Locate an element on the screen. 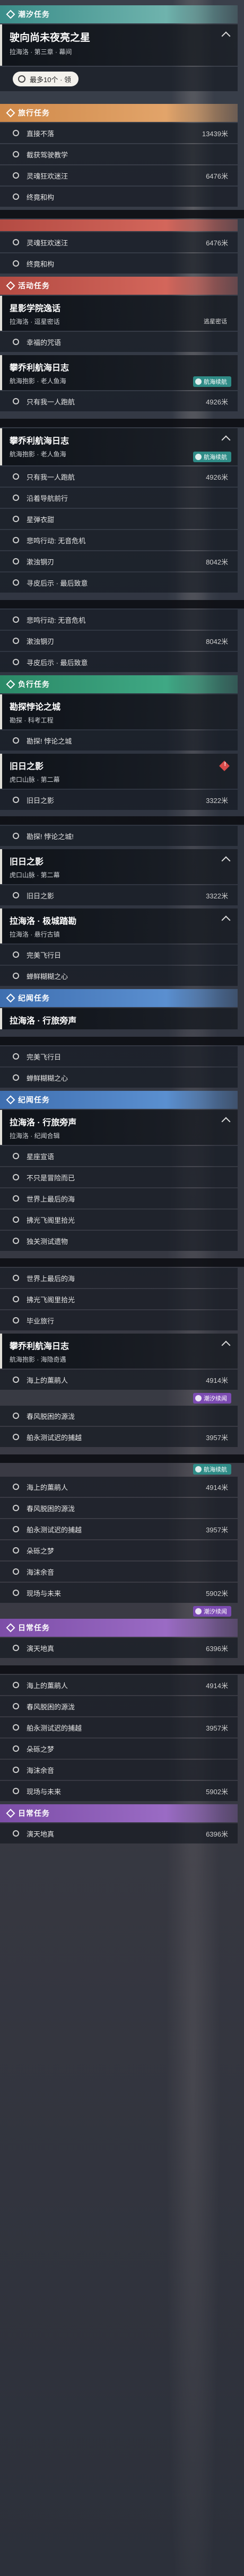 This screenshot has width=244, height=2576. section-header-side: 负行任务 is located at coordinates (119, 684).